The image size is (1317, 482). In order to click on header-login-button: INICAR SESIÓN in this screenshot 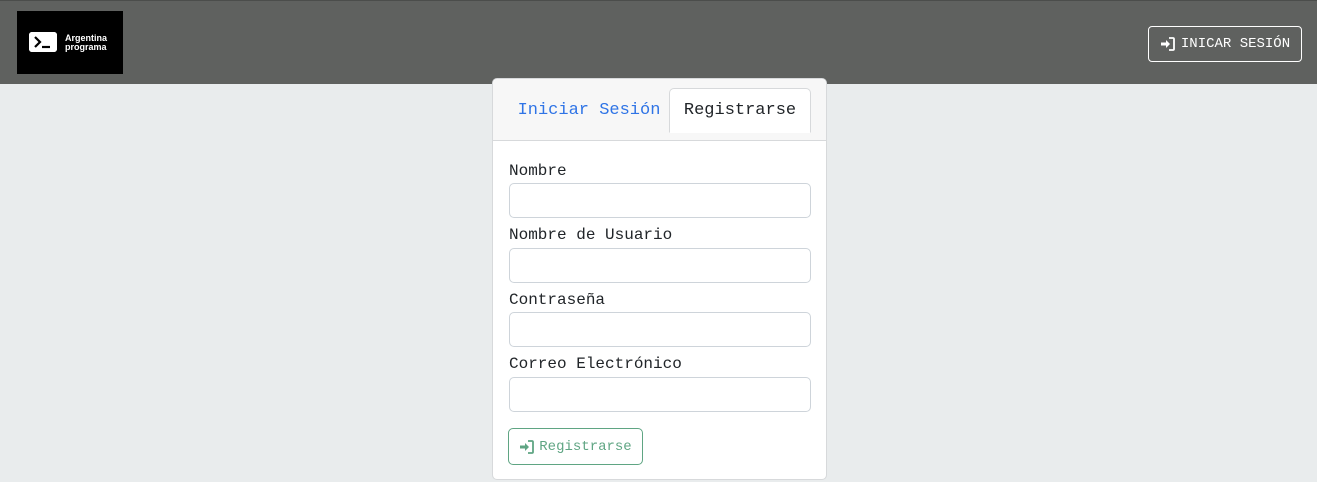, I will do `click(1225, 44)`.